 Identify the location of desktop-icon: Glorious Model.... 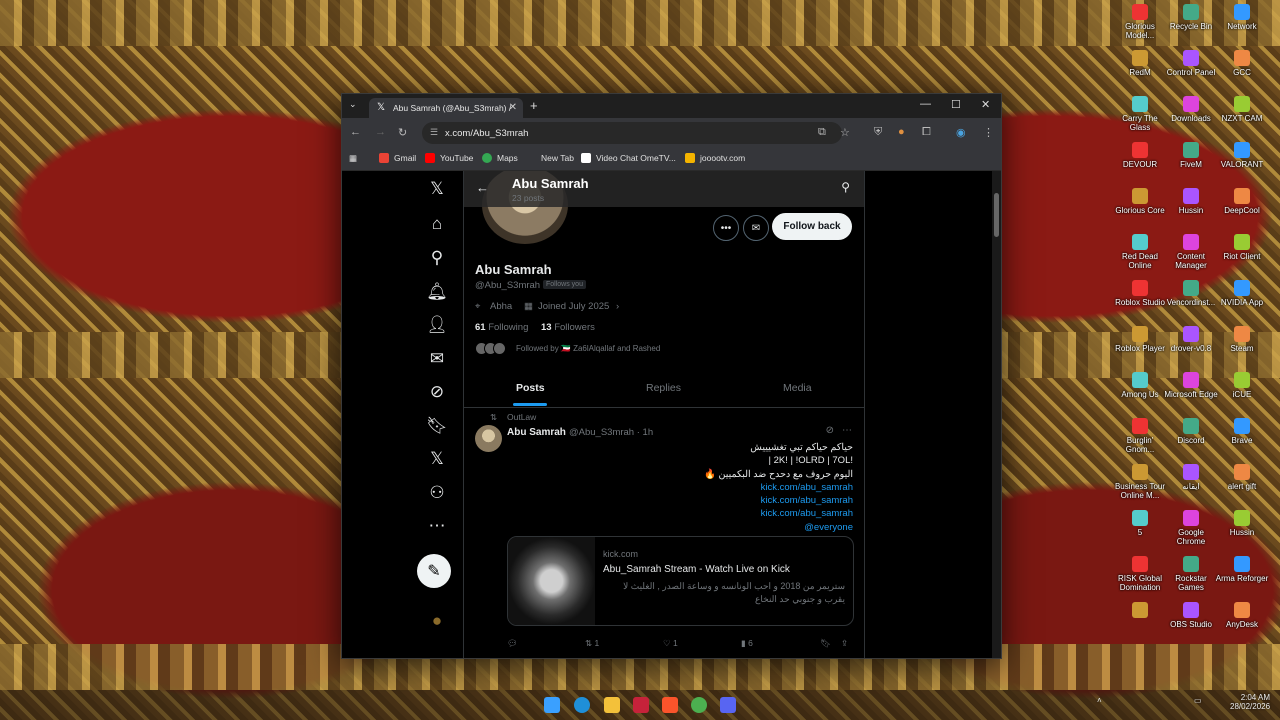
(1140, 22).